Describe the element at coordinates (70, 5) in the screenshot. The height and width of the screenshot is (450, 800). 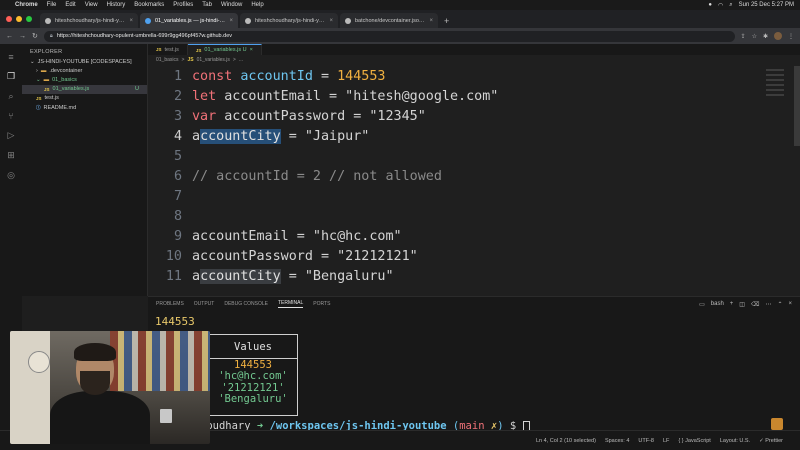
I see `menu-edit: Edit` at that location.